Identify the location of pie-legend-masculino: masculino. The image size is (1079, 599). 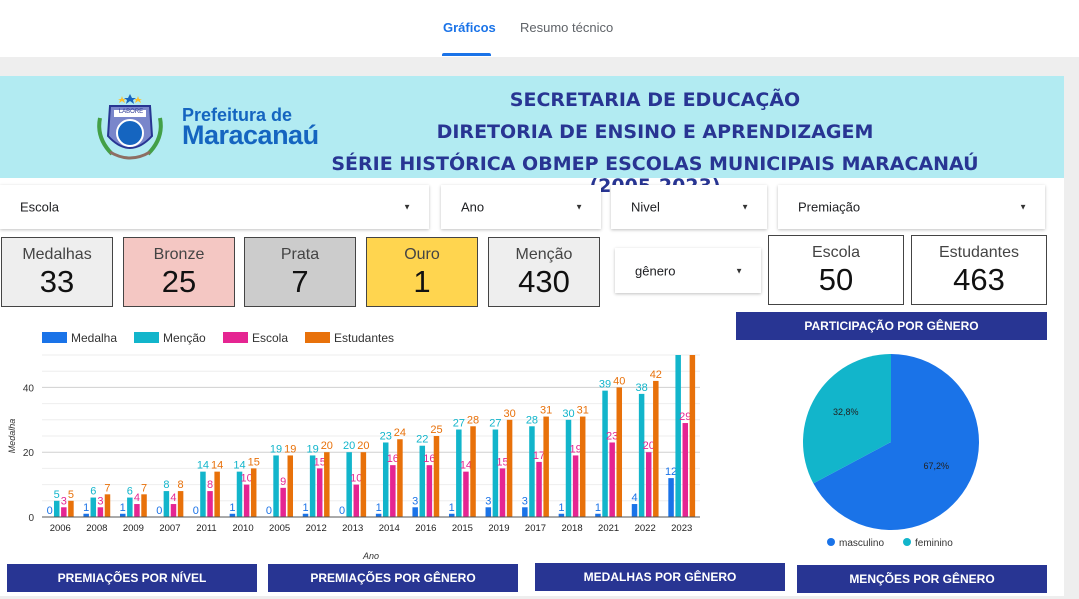
(855, 543).